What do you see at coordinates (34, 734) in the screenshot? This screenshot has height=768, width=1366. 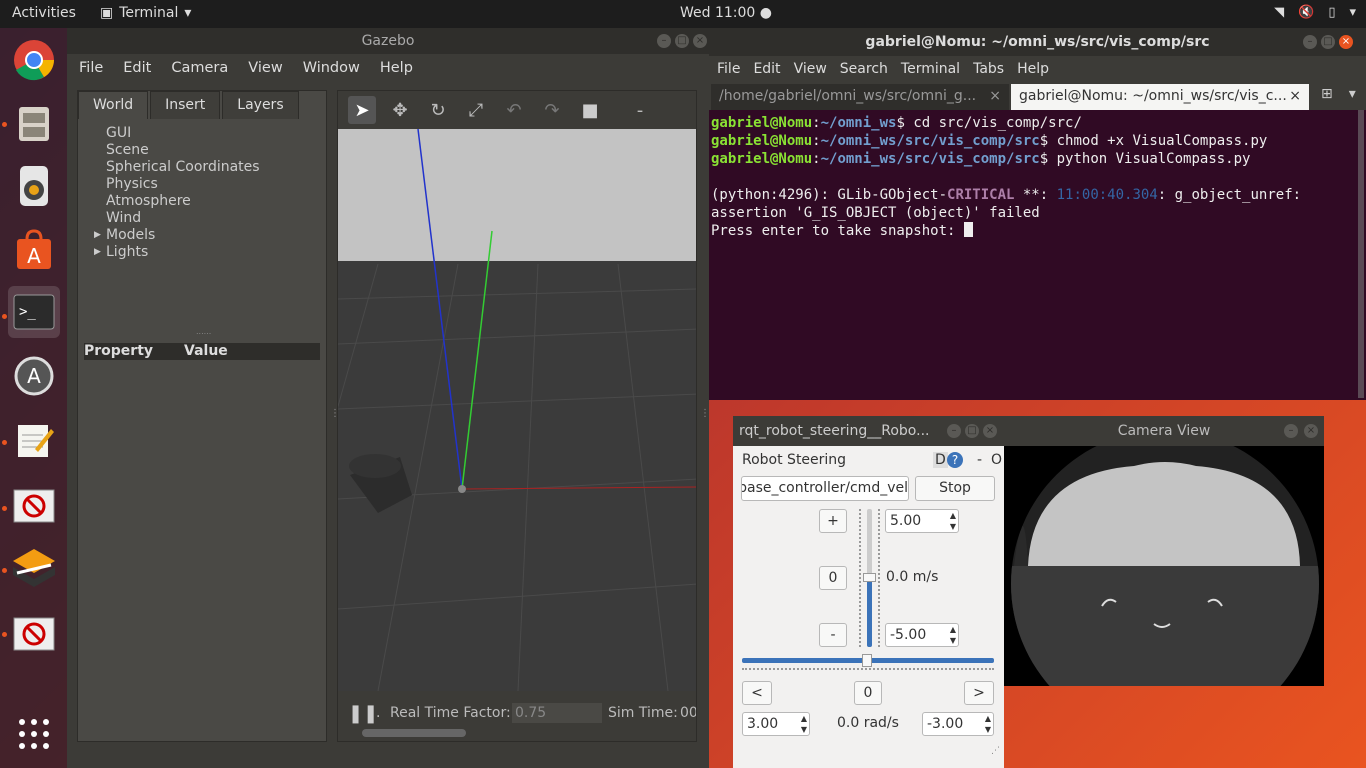 I see `show-applications-button` at bounding box center [34, 734].